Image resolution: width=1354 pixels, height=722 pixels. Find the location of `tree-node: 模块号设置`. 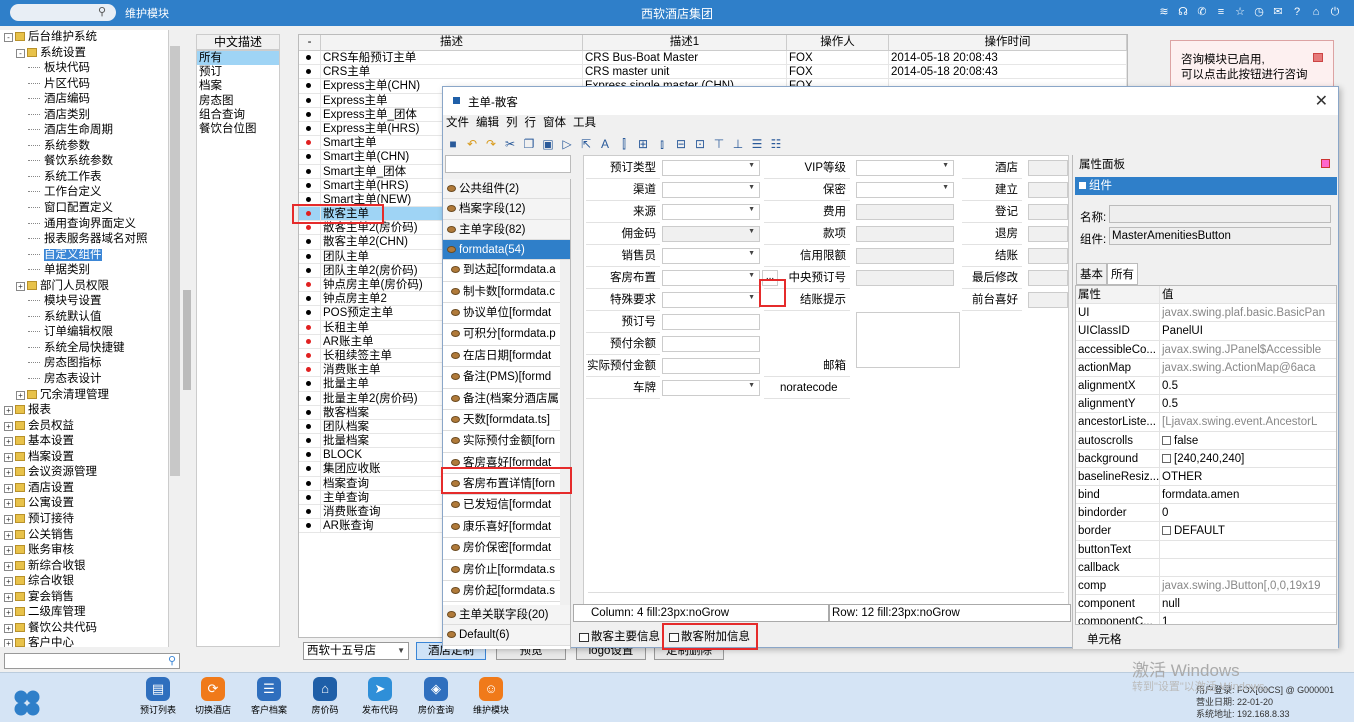

tree-node: 模块号设置 is located at coordinates (90, 302).